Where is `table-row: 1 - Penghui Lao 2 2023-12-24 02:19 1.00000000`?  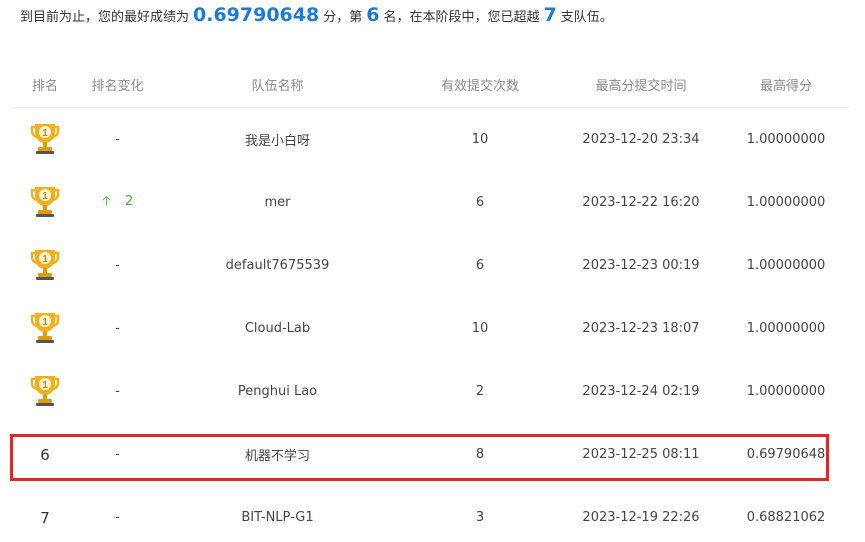
table-row: 1 - Penghui Lao 2 2023-12-24 02:19 1.00000000 is located at coordinates (430, 391).